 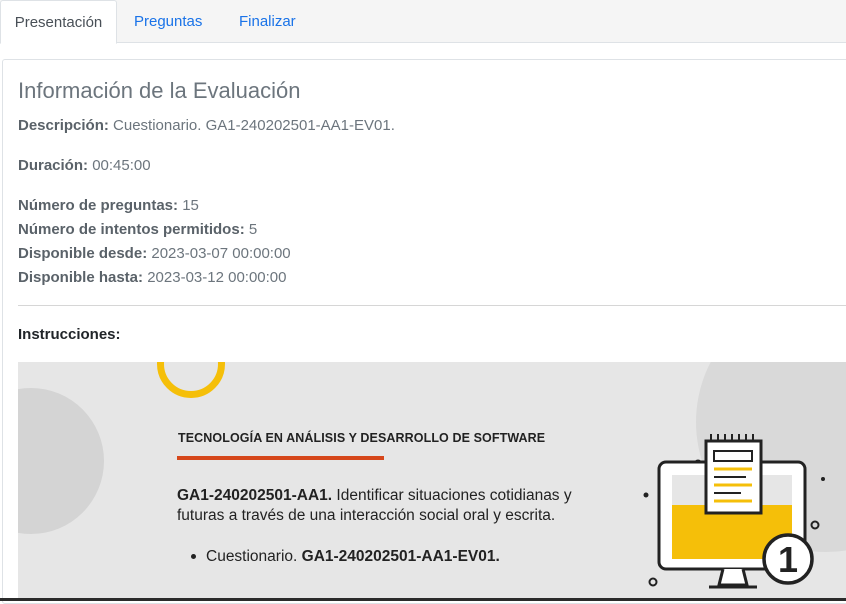 What do you see at coordinates (217, 277) in the screenshot?
I see `available-until-value: 2023-03-12 00:00:00` at bounding box center [217, 277].